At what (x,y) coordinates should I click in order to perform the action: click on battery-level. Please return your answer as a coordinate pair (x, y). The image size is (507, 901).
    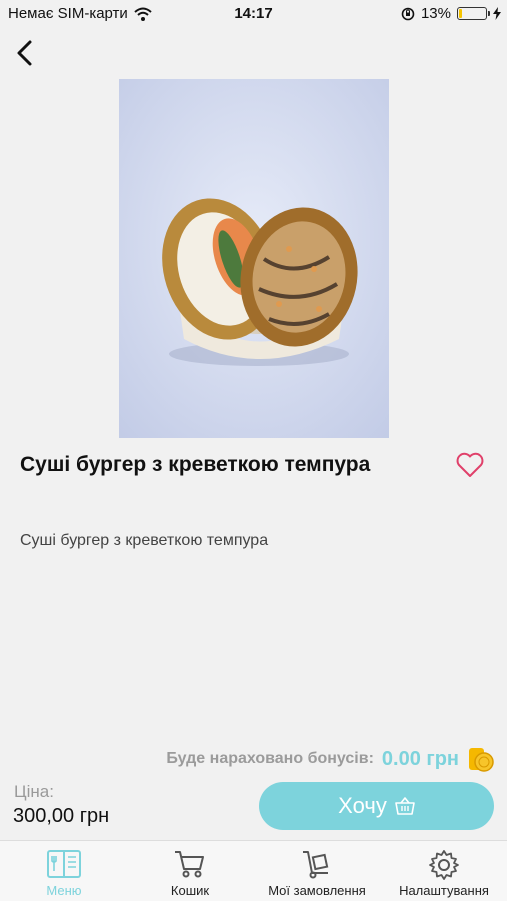
    Looking at the image, I should click on (460, 13).